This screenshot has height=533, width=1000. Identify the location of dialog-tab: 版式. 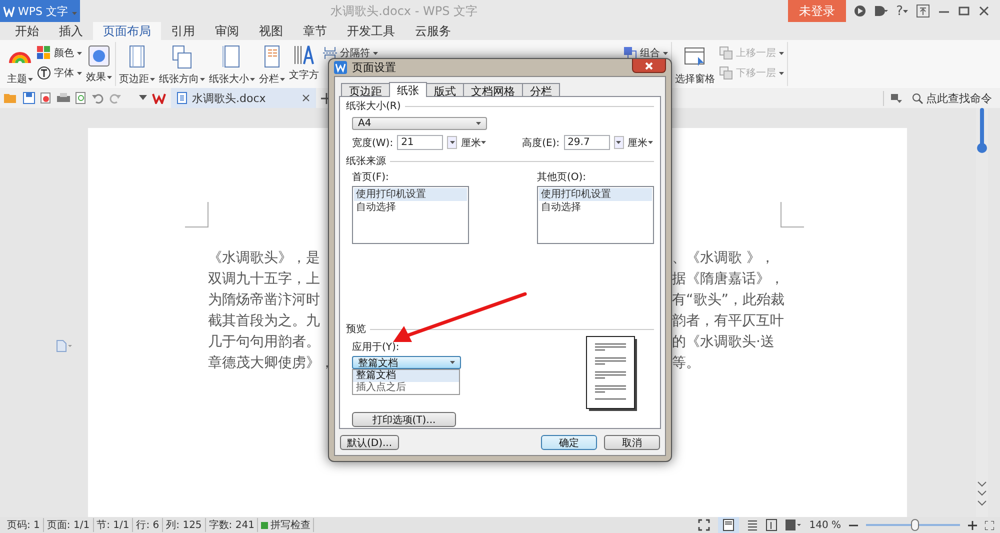
(445, 89).